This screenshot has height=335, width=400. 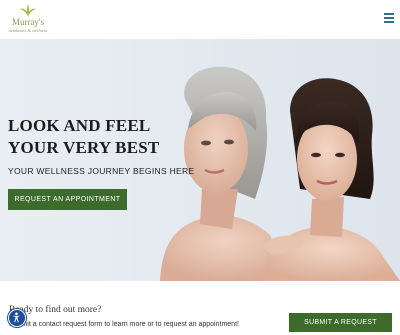 I want to click on logo-tagline: aesthetics & wellness, so click(x=28, y=30).